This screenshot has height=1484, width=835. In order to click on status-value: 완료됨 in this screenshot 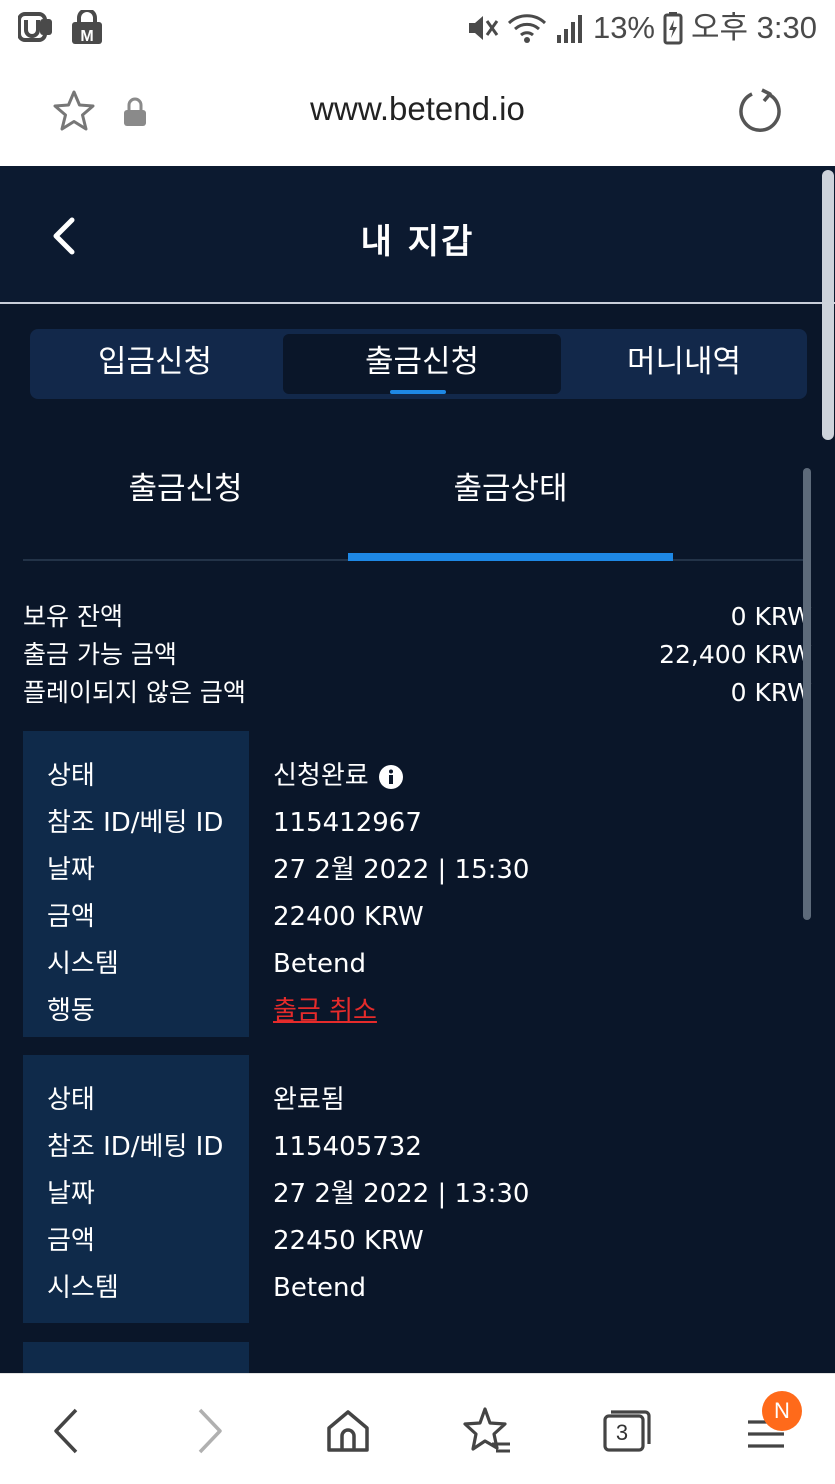, I will do `click(309, 1100)`.